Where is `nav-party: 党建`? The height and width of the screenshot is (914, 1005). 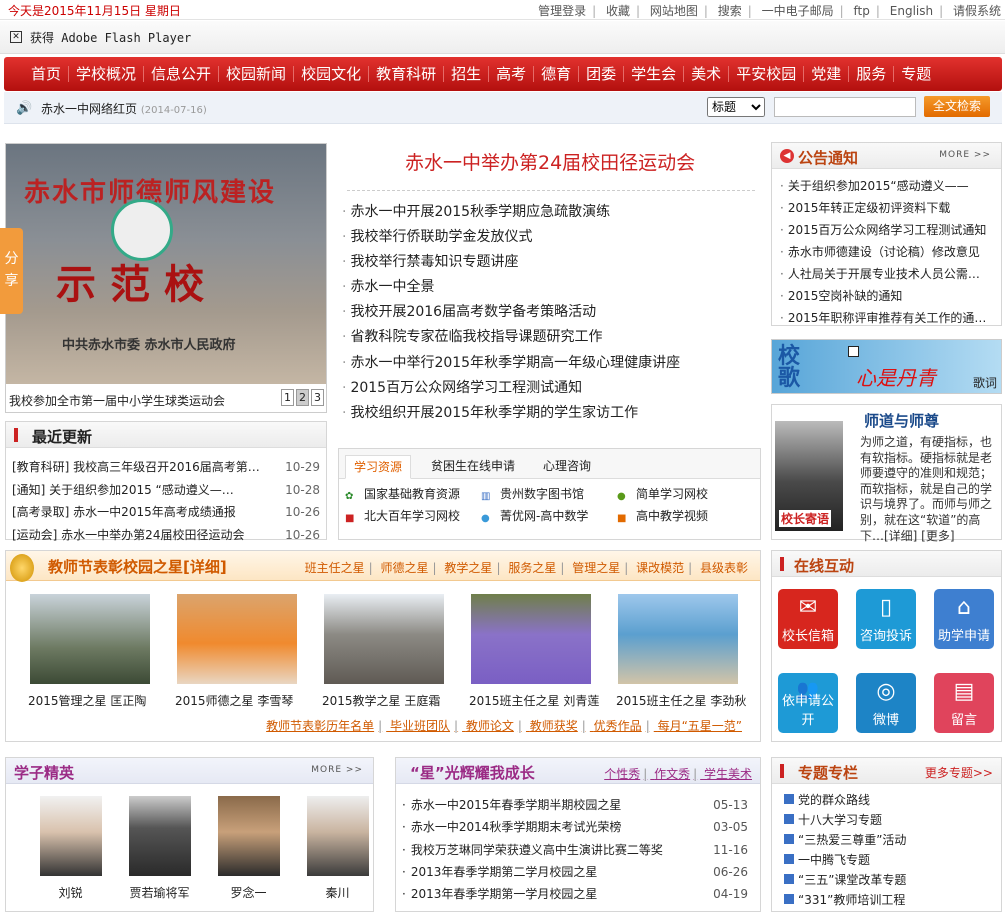
nav-party: 党建 is located at coordinates (827, 74).